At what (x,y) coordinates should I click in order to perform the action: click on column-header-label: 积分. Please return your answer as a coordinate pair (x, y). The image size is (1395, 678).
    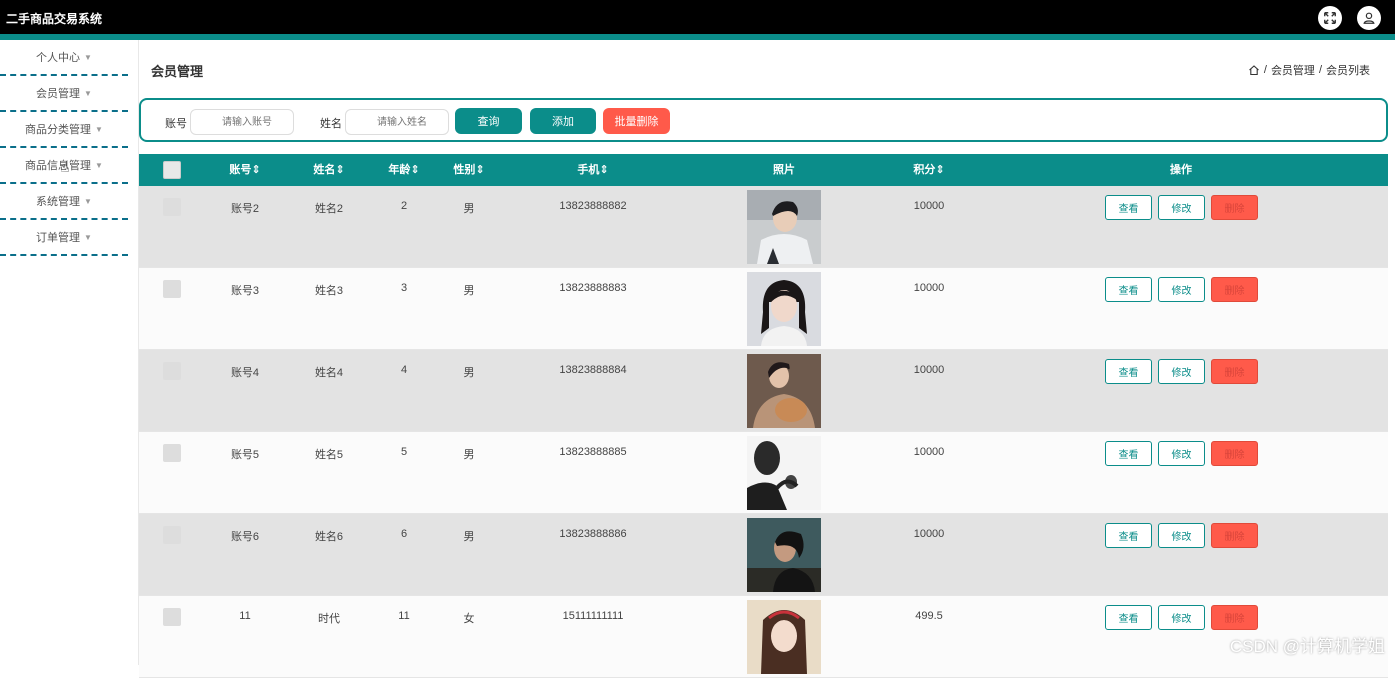
    Looking at the image, I should click on (924, 170).